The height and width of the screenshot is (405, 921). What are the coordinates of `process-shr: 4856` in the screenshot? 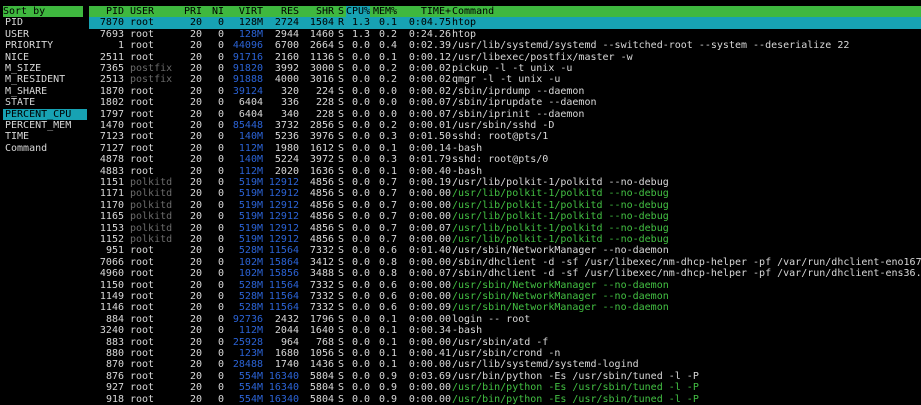 It's located at (321, 239).